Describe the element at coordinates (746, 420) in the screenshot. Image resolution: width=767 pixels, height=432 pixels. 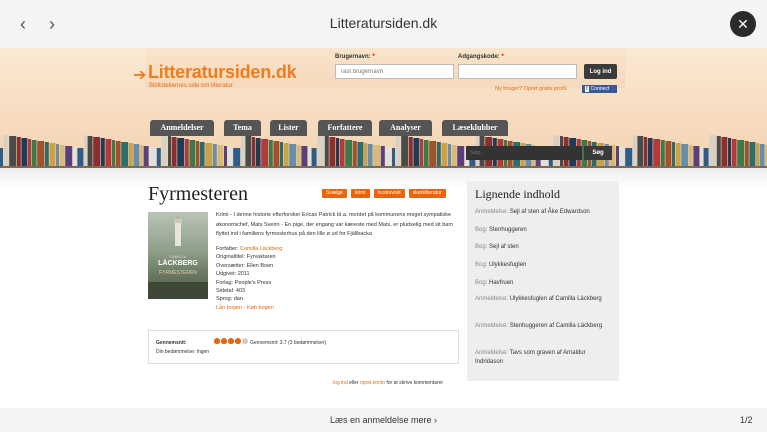
I see `page-counter: 1/2` at that location.